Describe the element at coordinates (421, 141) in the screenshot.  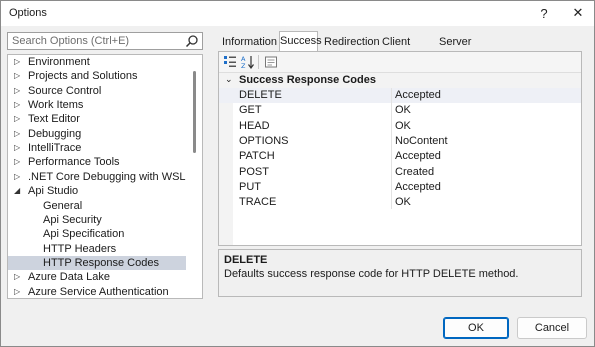
I see `property-value: NoContent` at that location.